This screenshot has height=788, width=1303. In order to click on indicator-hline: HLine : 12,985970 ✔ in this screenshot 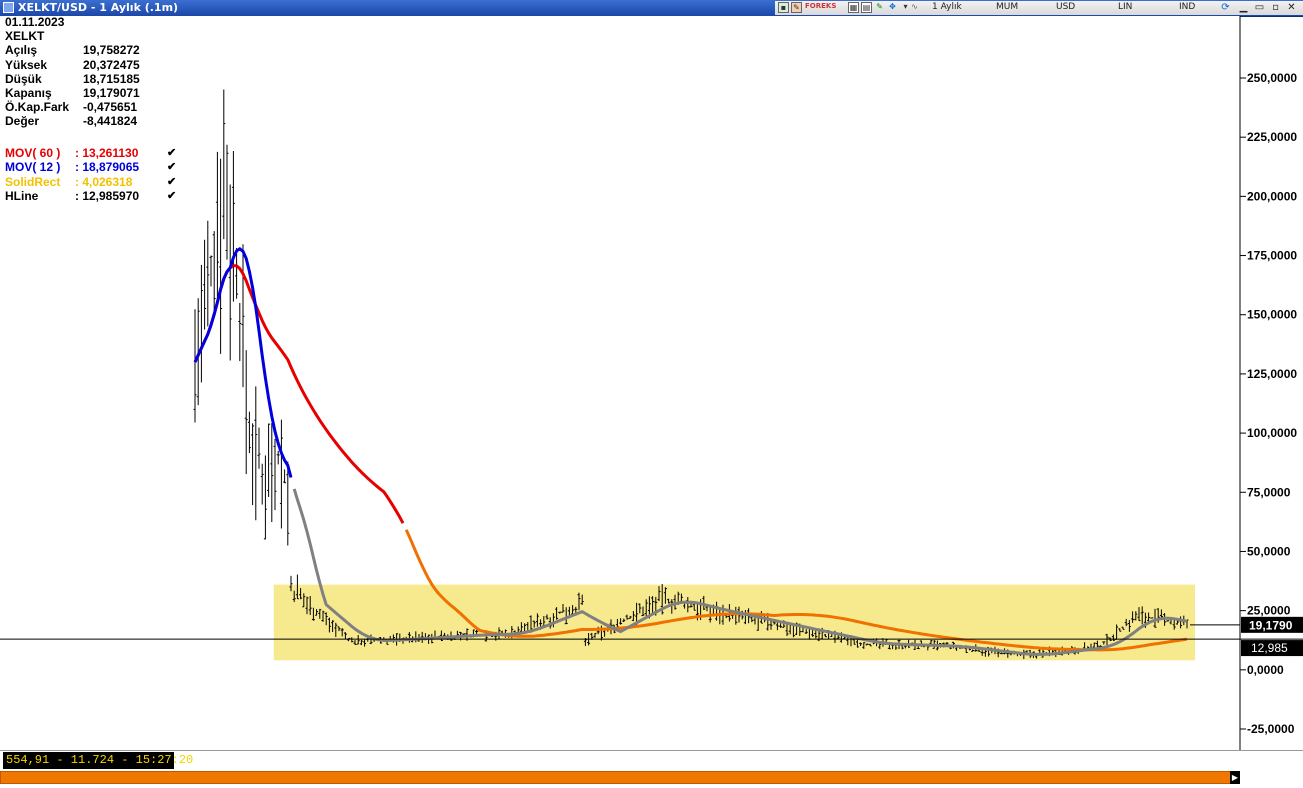, I will do `click(95, 196)`.